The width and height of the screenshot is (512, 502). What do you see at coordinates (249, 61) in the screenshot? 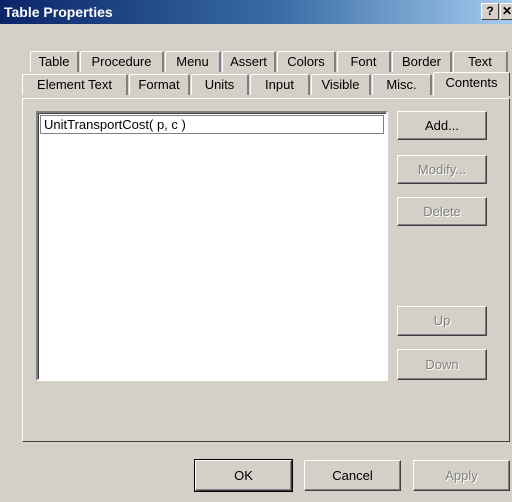
I see `tab-assert: Assert` at bounding box center [249, 61].